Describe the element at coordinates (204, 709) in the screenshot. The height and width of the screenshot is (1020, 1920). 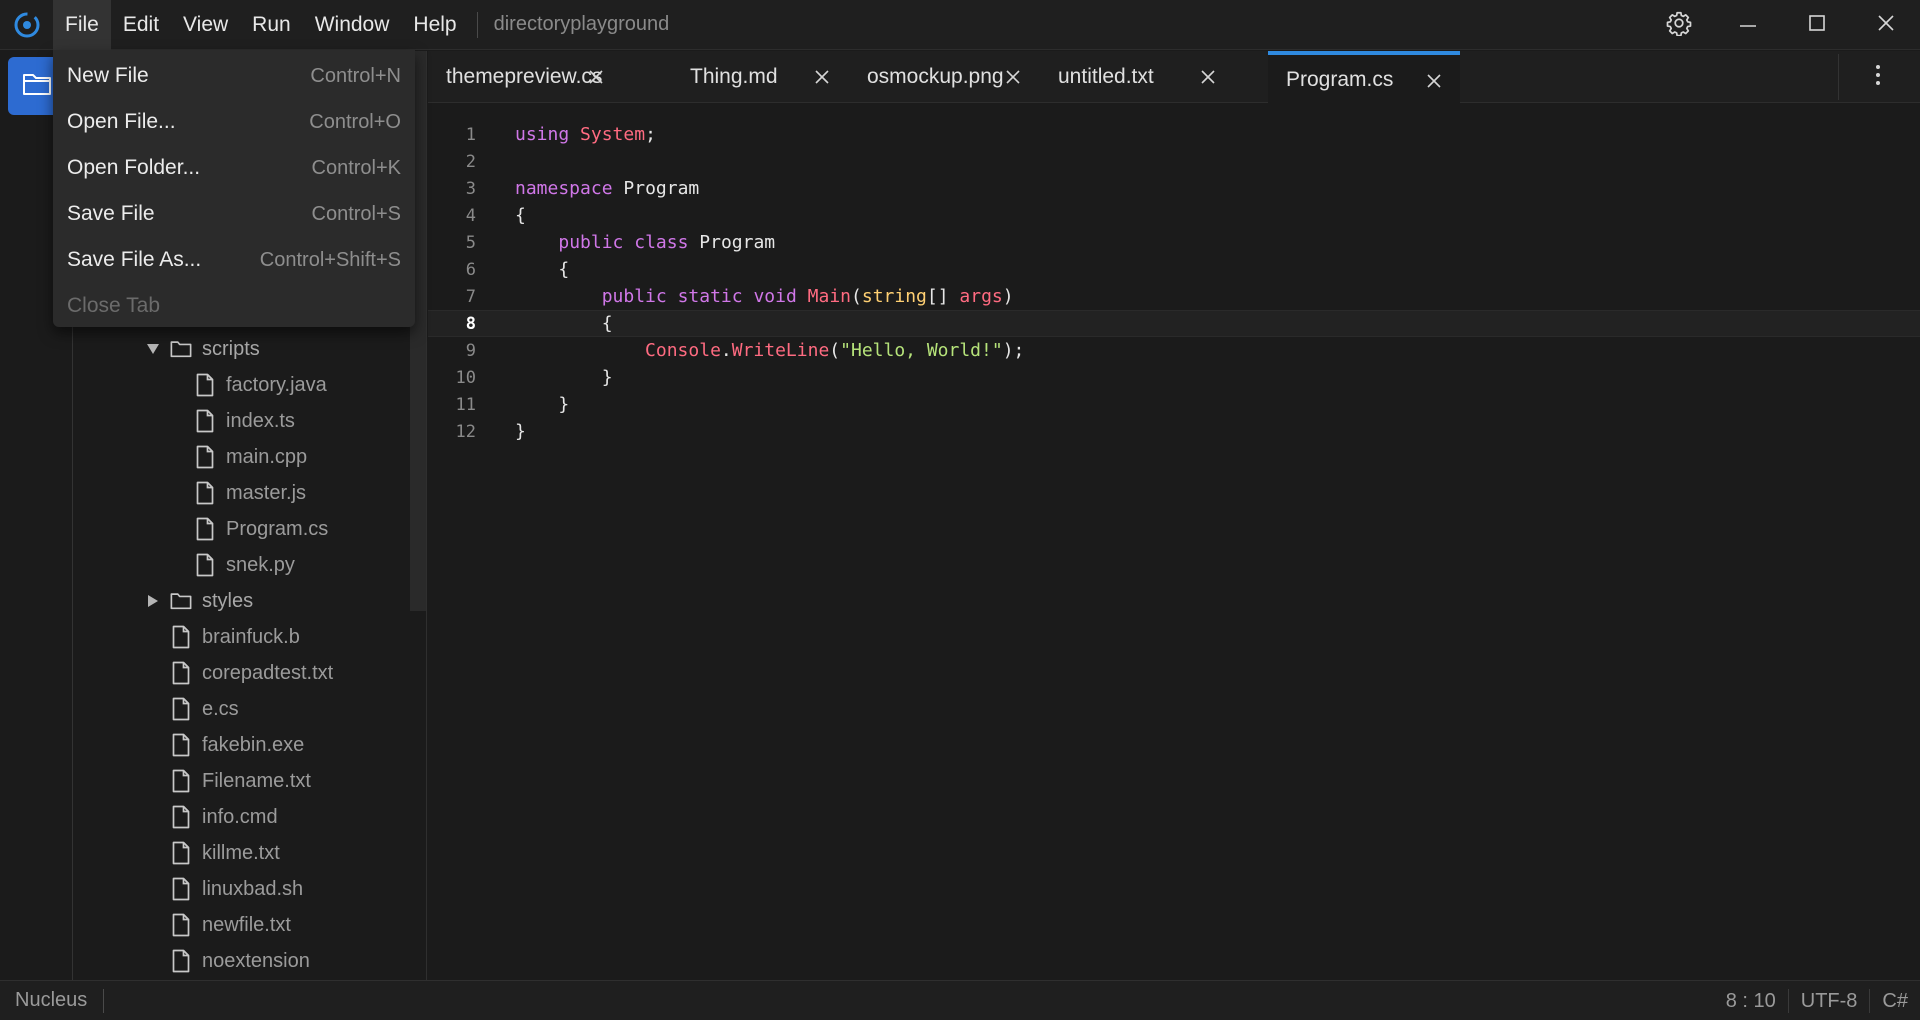
I see `tree-file: e.cs` at that location.